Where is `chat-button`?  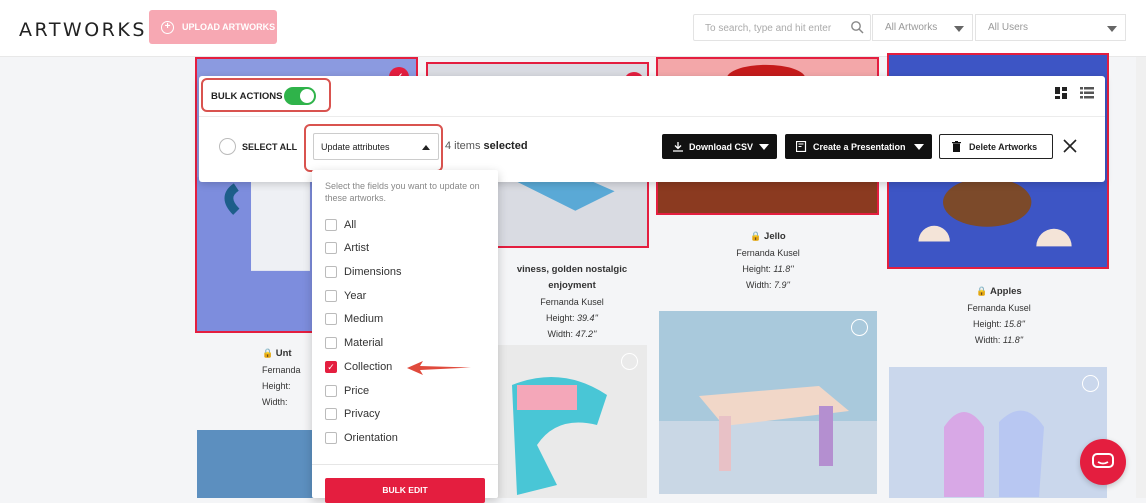
chat-button is located at coordinates (1103, 462).